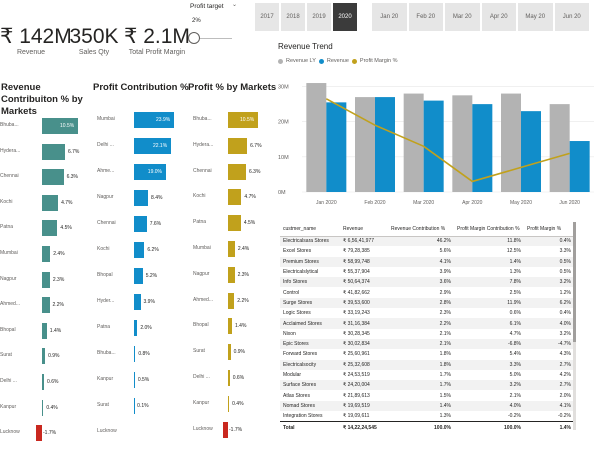 The image size is (600, 450). Describe the element at coordinates (364, 323) in the screenshot. I see `table-cell: ₹ 31,16,384` at that location.